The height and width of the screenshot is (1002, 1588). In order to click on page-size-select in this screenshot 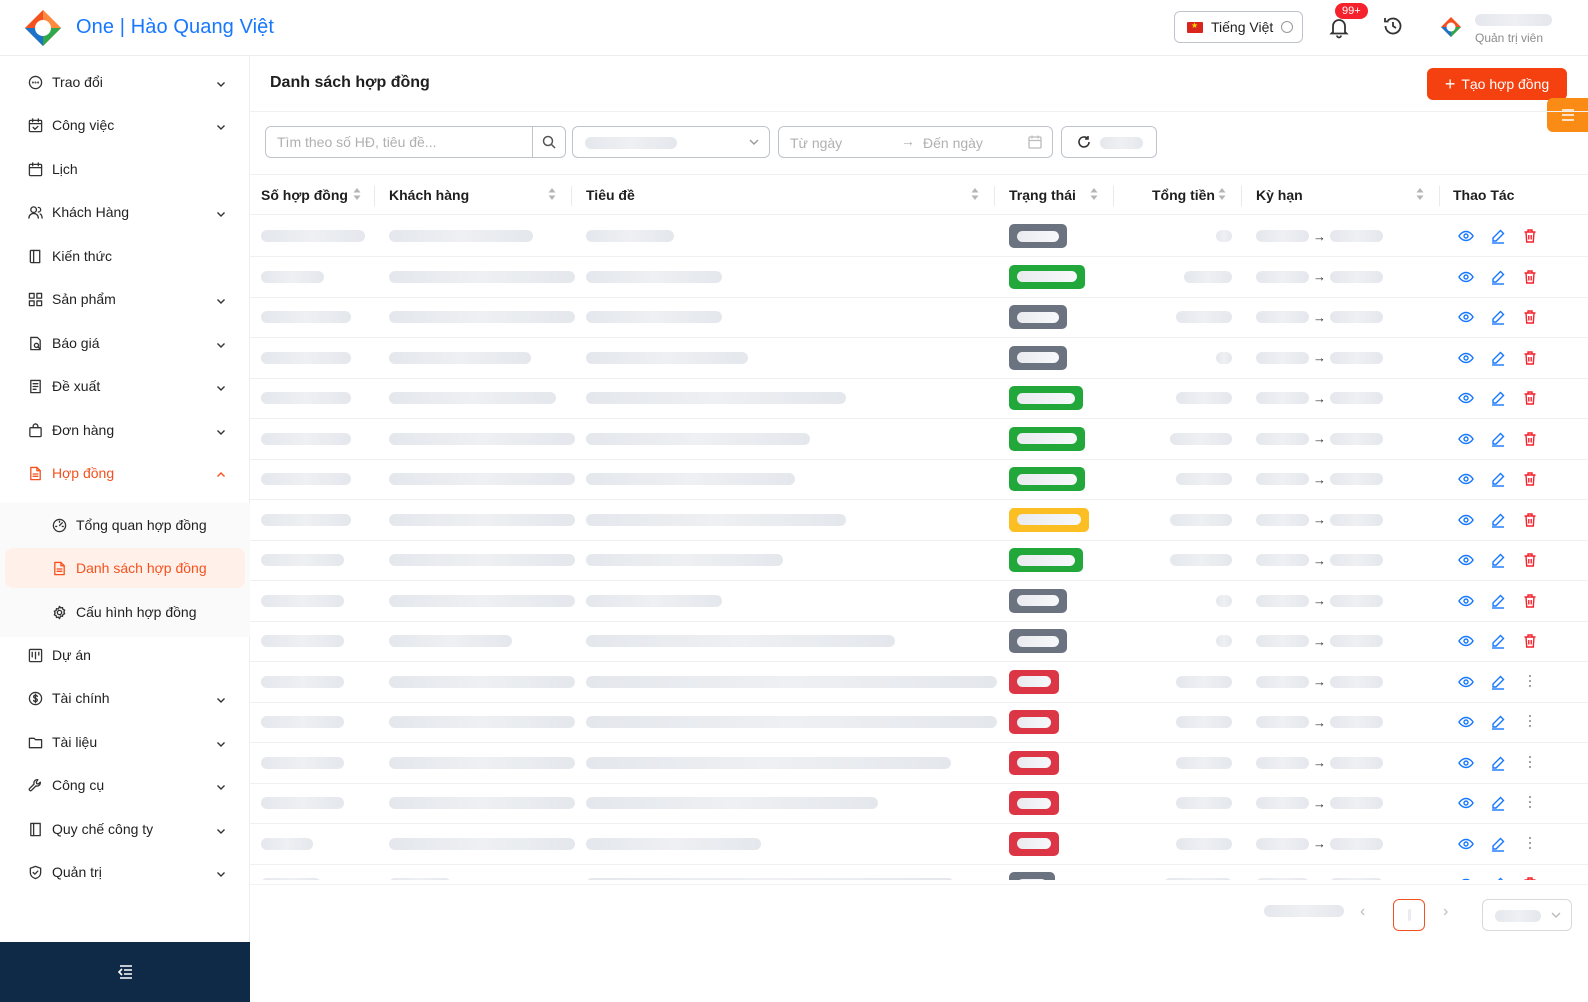, I will do `click(1527, 915)`.